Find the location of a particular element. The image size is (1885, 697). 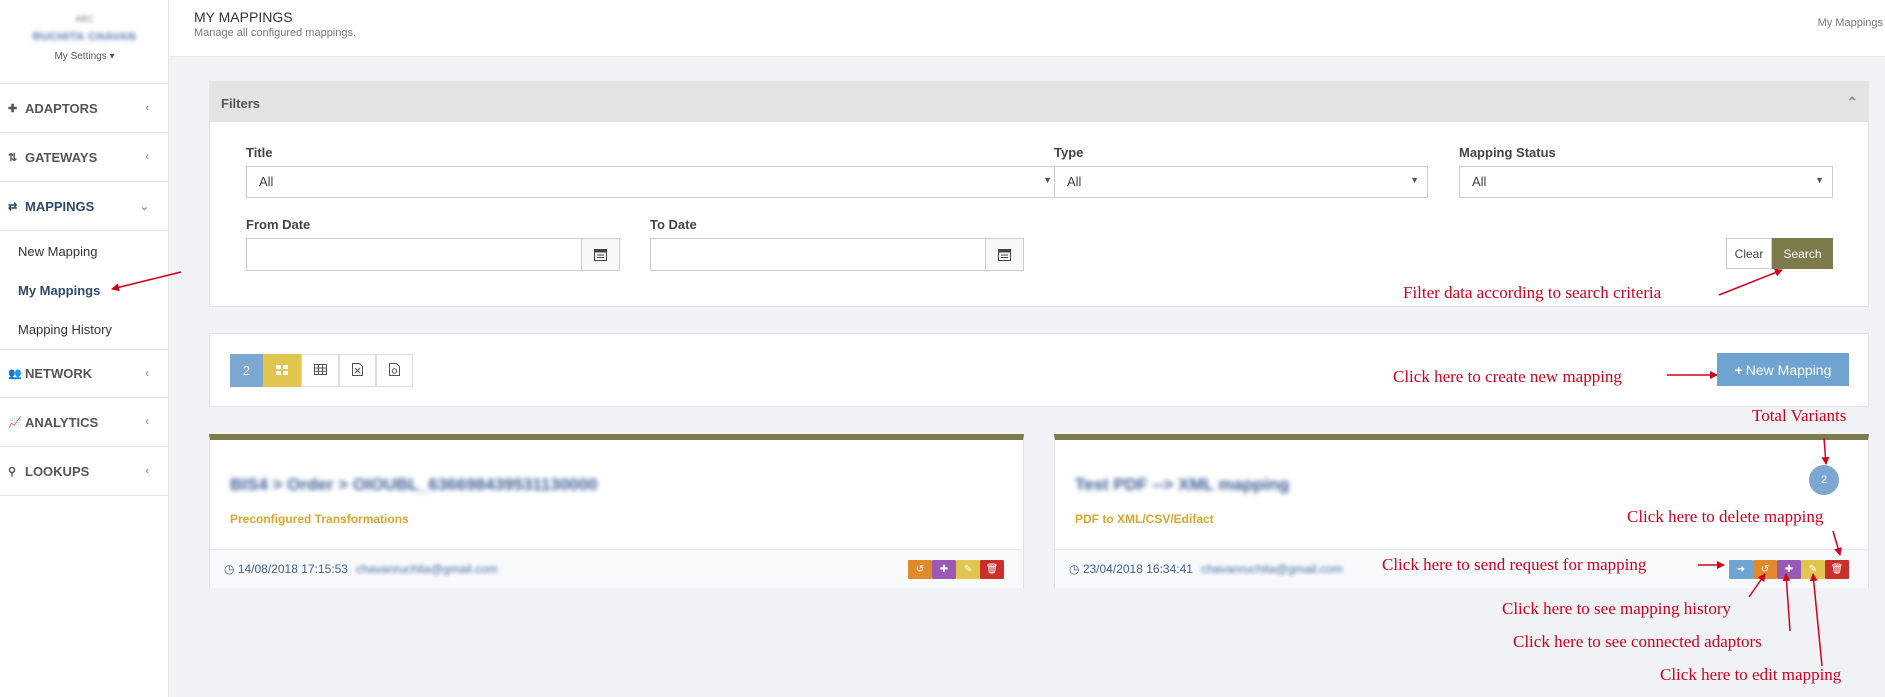

annotation-filter: Filter data according to search criteria is located at coordinates (1532, 292).